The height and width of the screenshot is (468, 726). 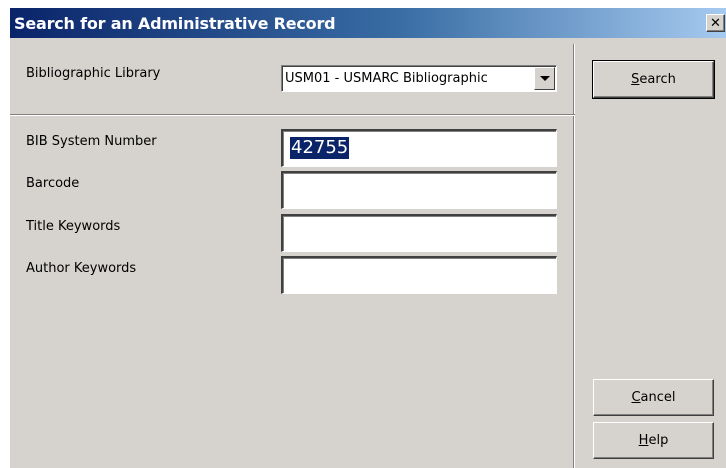 What do you see at coordinates (175, 23) in the screenshot?
I see `window-title: Search for an Administrative Record` at bounding box center [175, 23].